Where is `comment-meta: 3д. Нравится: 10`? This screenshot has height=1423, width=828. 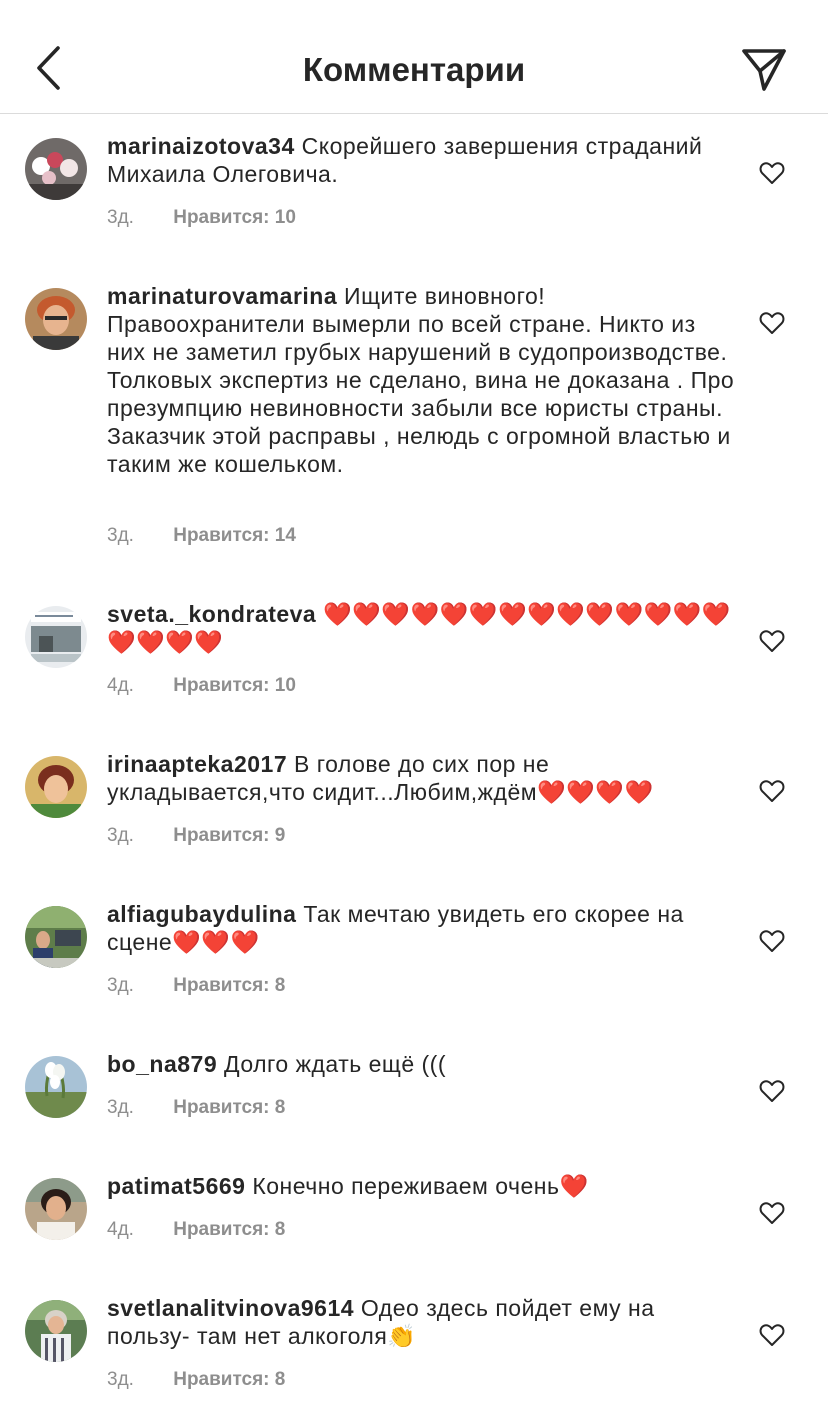 comment-meta: 3д. Нравится: 10 is located at coordinates (201, 218).